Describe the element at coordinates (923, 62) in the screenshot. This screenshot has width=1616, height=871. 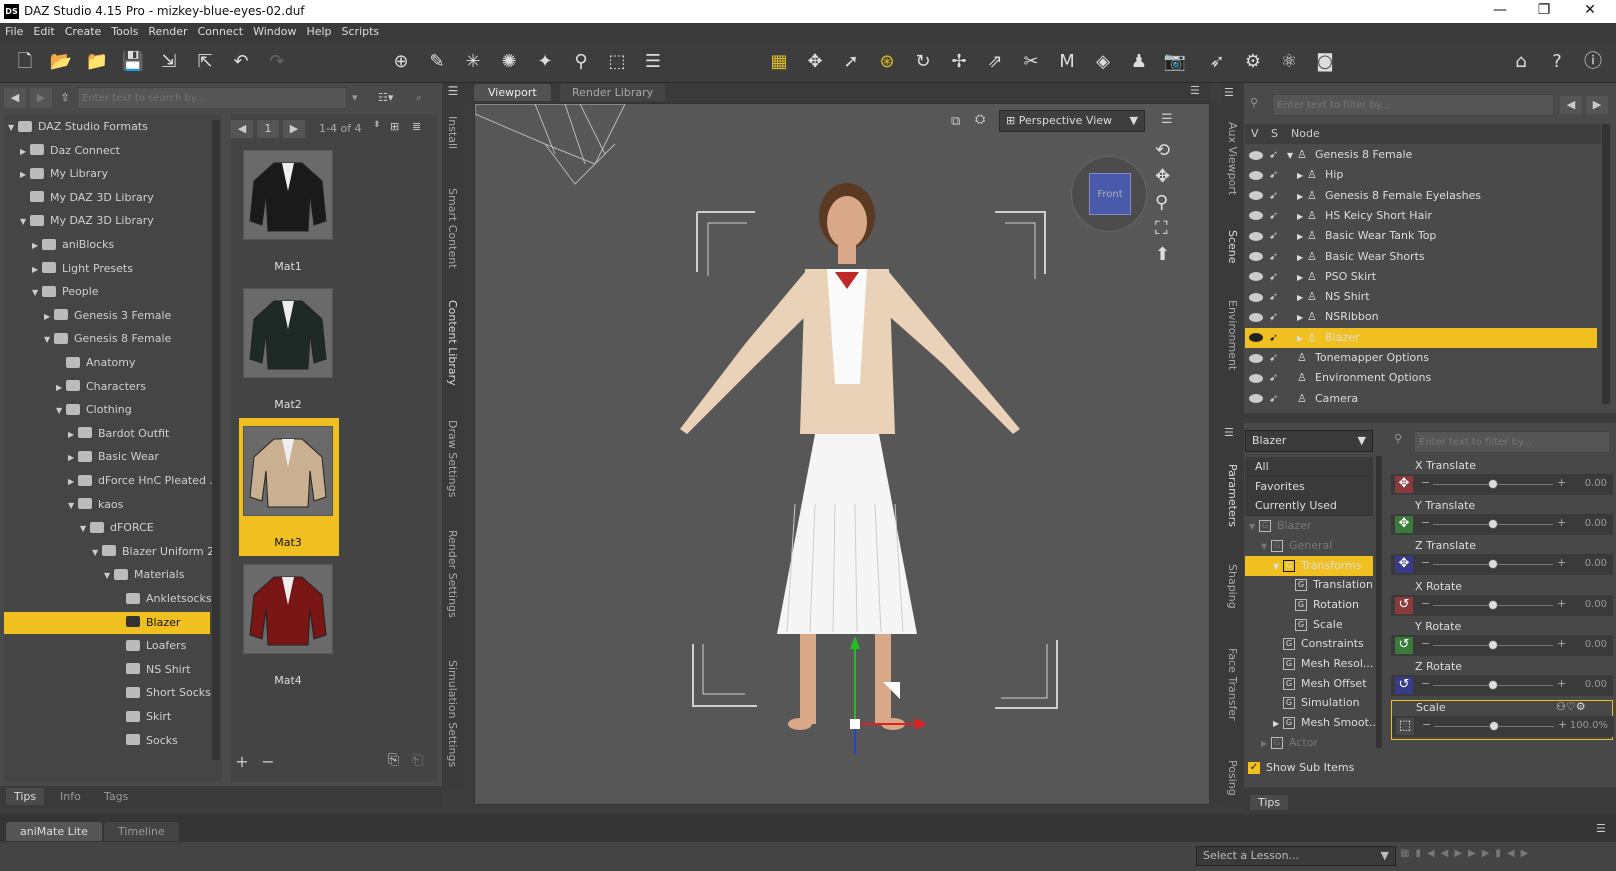
I see `rotate-tool-icon: ↻` at that location.